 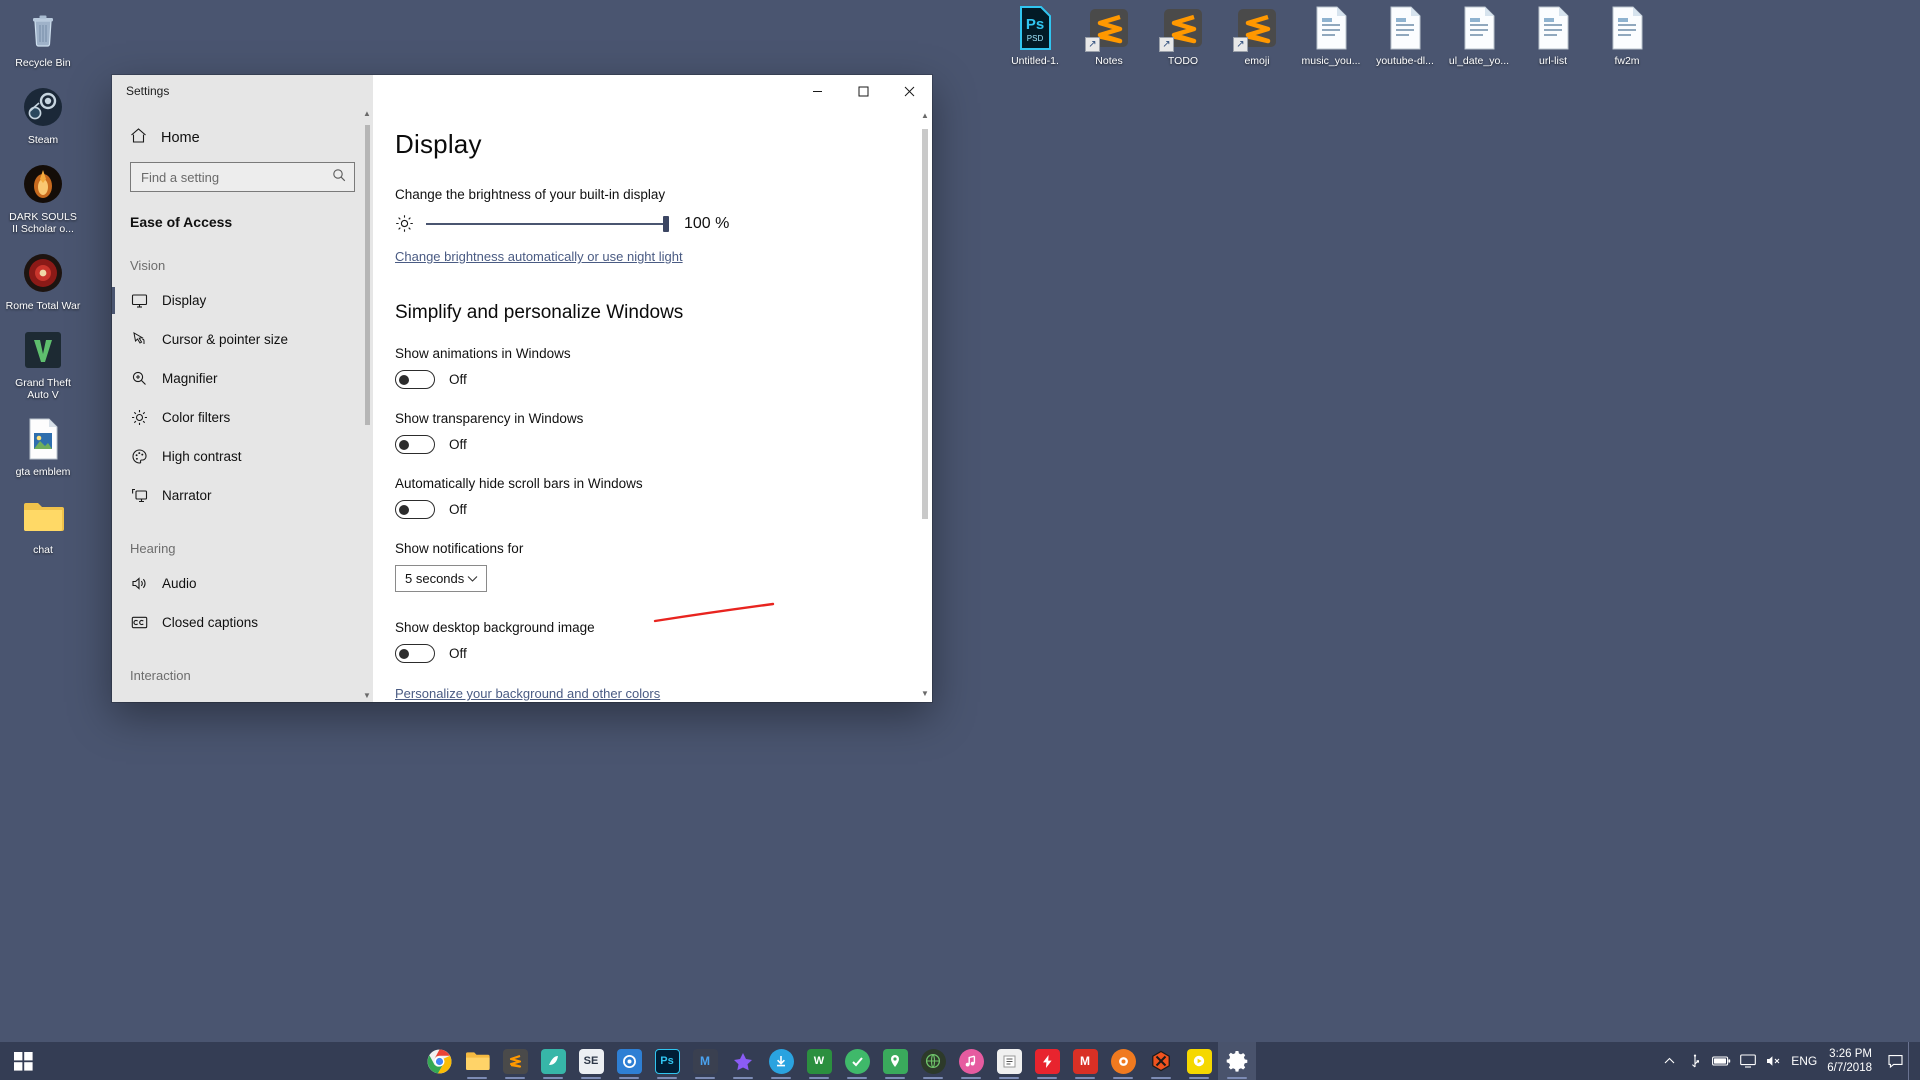 What do you see at coordinates (1085, 1061) in the screenshot?
I see `taskbar-app-gmail: M` at bounding box center [1085, 1061].